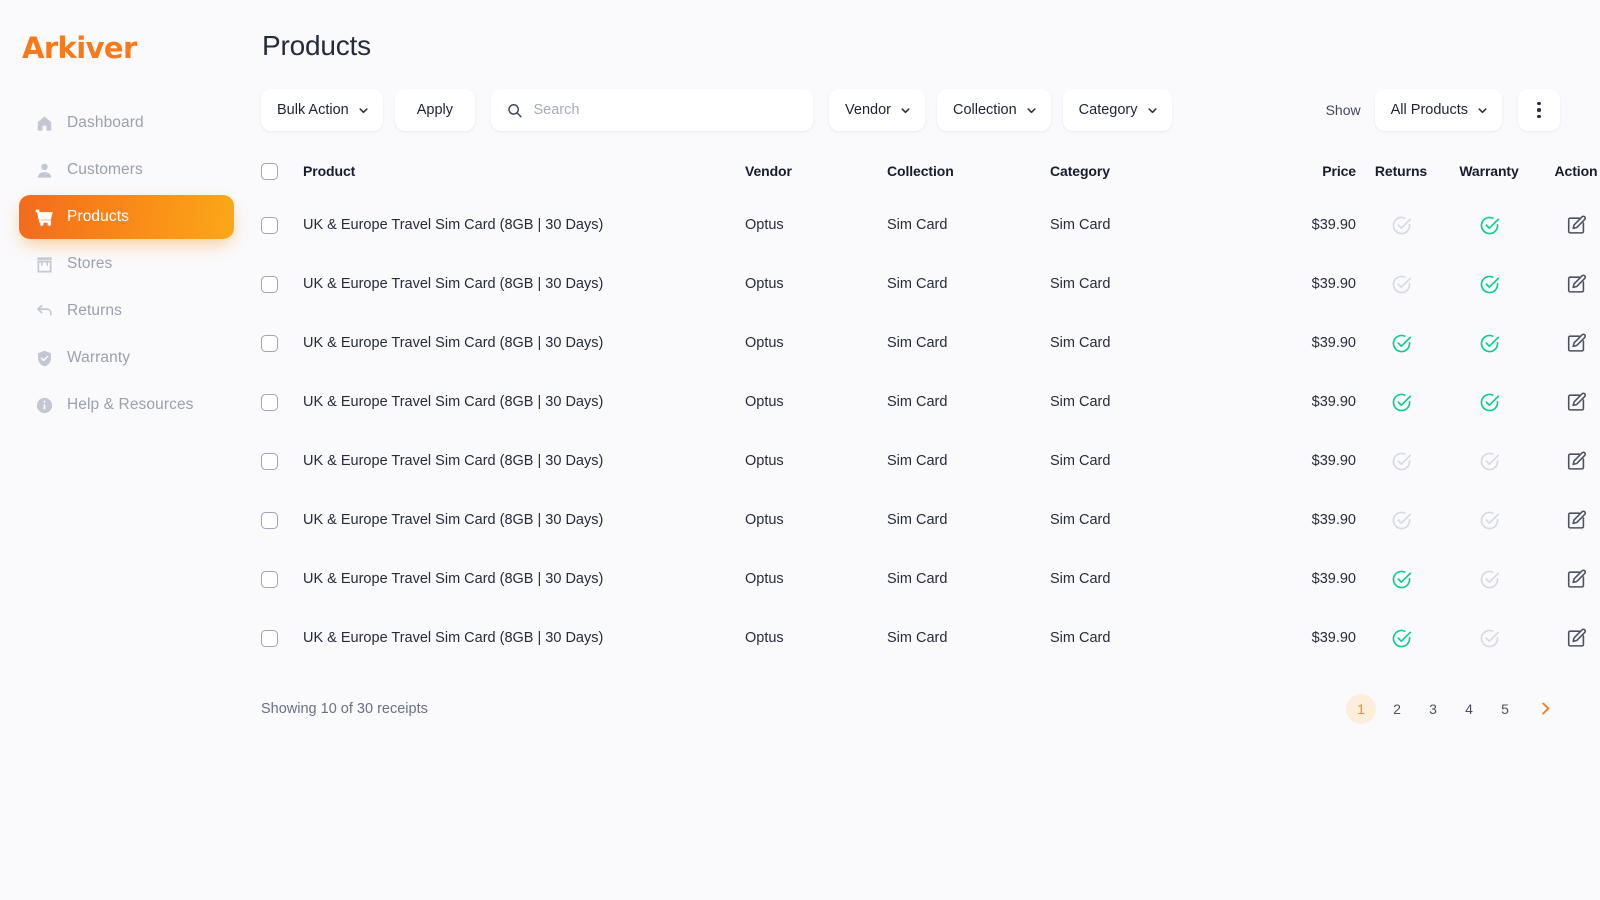 The width and height of the screenshot is (1600, 900). I want to click on user-icon, so click(44, 170).